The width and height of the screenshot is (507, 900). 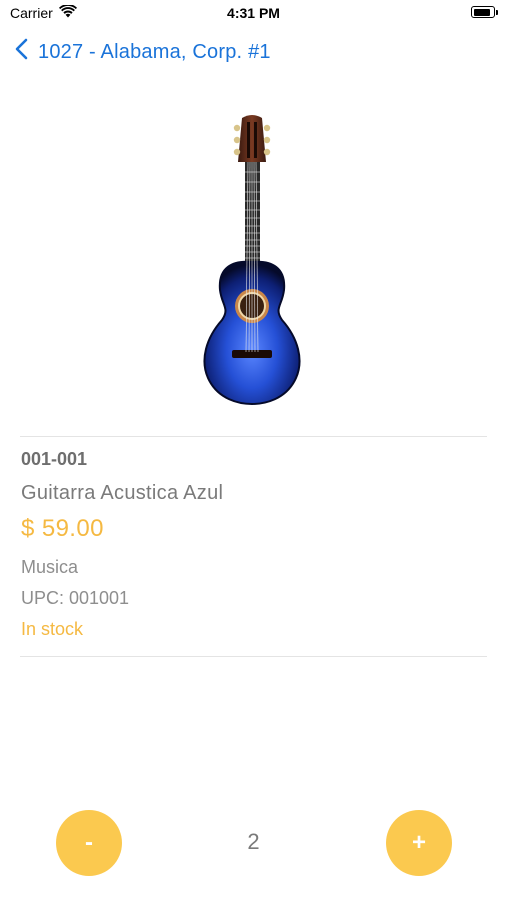 What do you see at coordinates (50, 567) in the screenshot?
I see `product-category: Musica` at bounding box center [50, 567].